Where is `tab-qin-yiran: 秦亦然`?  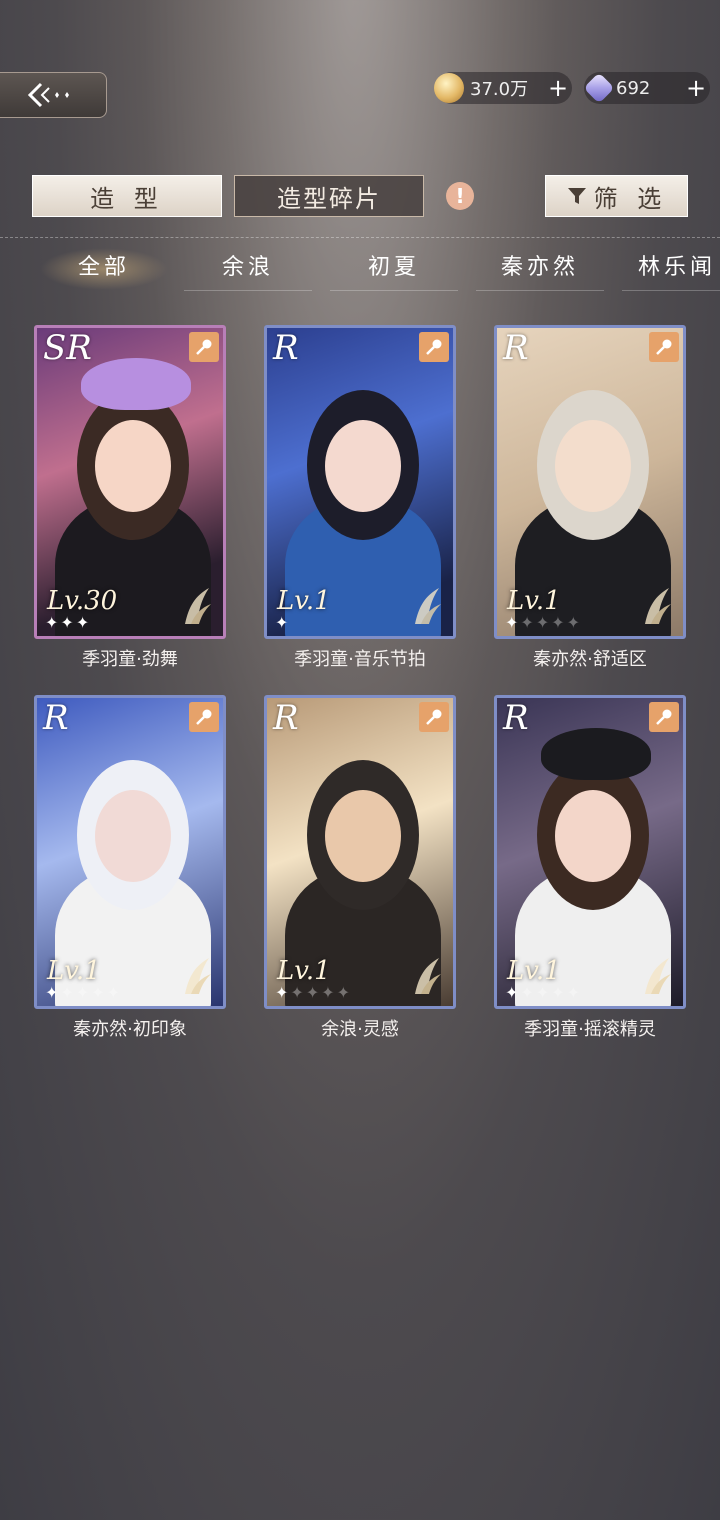
tab-qin-yiran: 秦亦然 is located at coordinates (540, 269).